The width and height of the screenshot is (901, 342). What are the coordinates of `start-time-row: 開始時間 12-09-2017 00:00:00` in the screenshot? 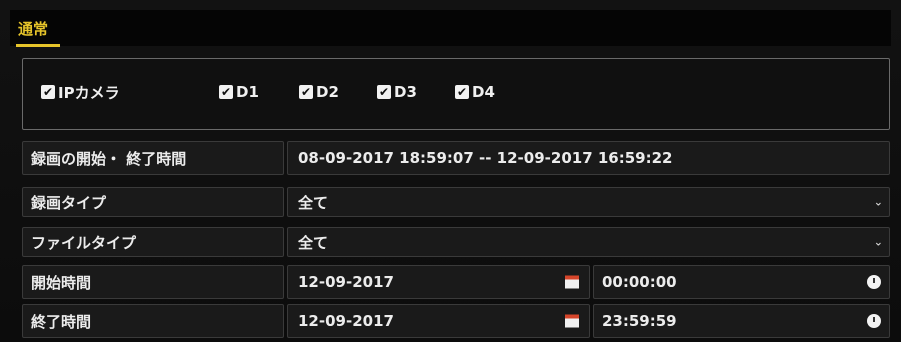 It's located at (456, 282).